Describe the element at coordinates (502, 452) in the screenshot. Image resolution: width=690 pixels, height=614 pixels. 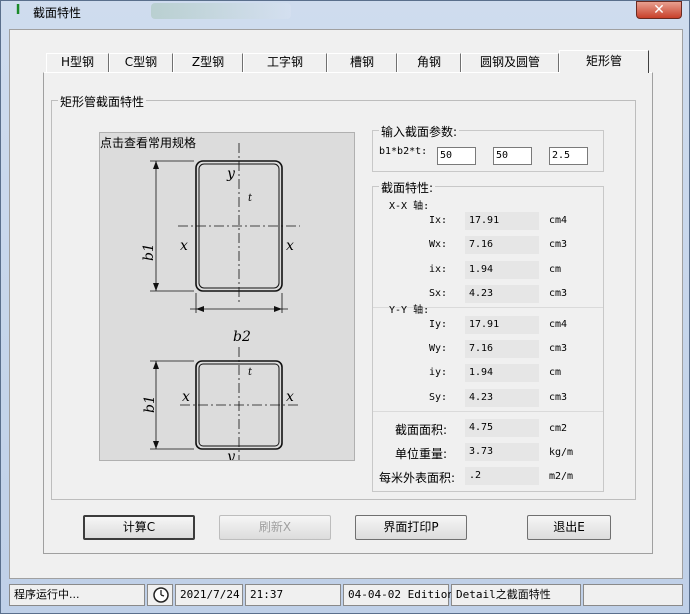
I see `weight-value: 3.73` at that location.